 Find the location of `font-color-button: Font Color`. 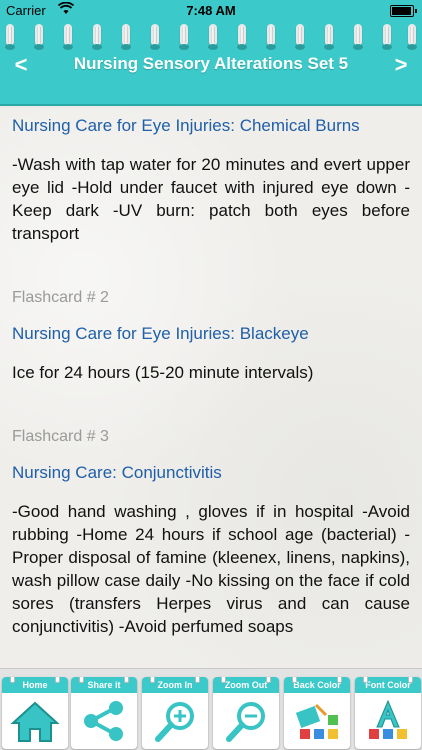

font-color-button: Font Color is located at coordinates (388, 713).